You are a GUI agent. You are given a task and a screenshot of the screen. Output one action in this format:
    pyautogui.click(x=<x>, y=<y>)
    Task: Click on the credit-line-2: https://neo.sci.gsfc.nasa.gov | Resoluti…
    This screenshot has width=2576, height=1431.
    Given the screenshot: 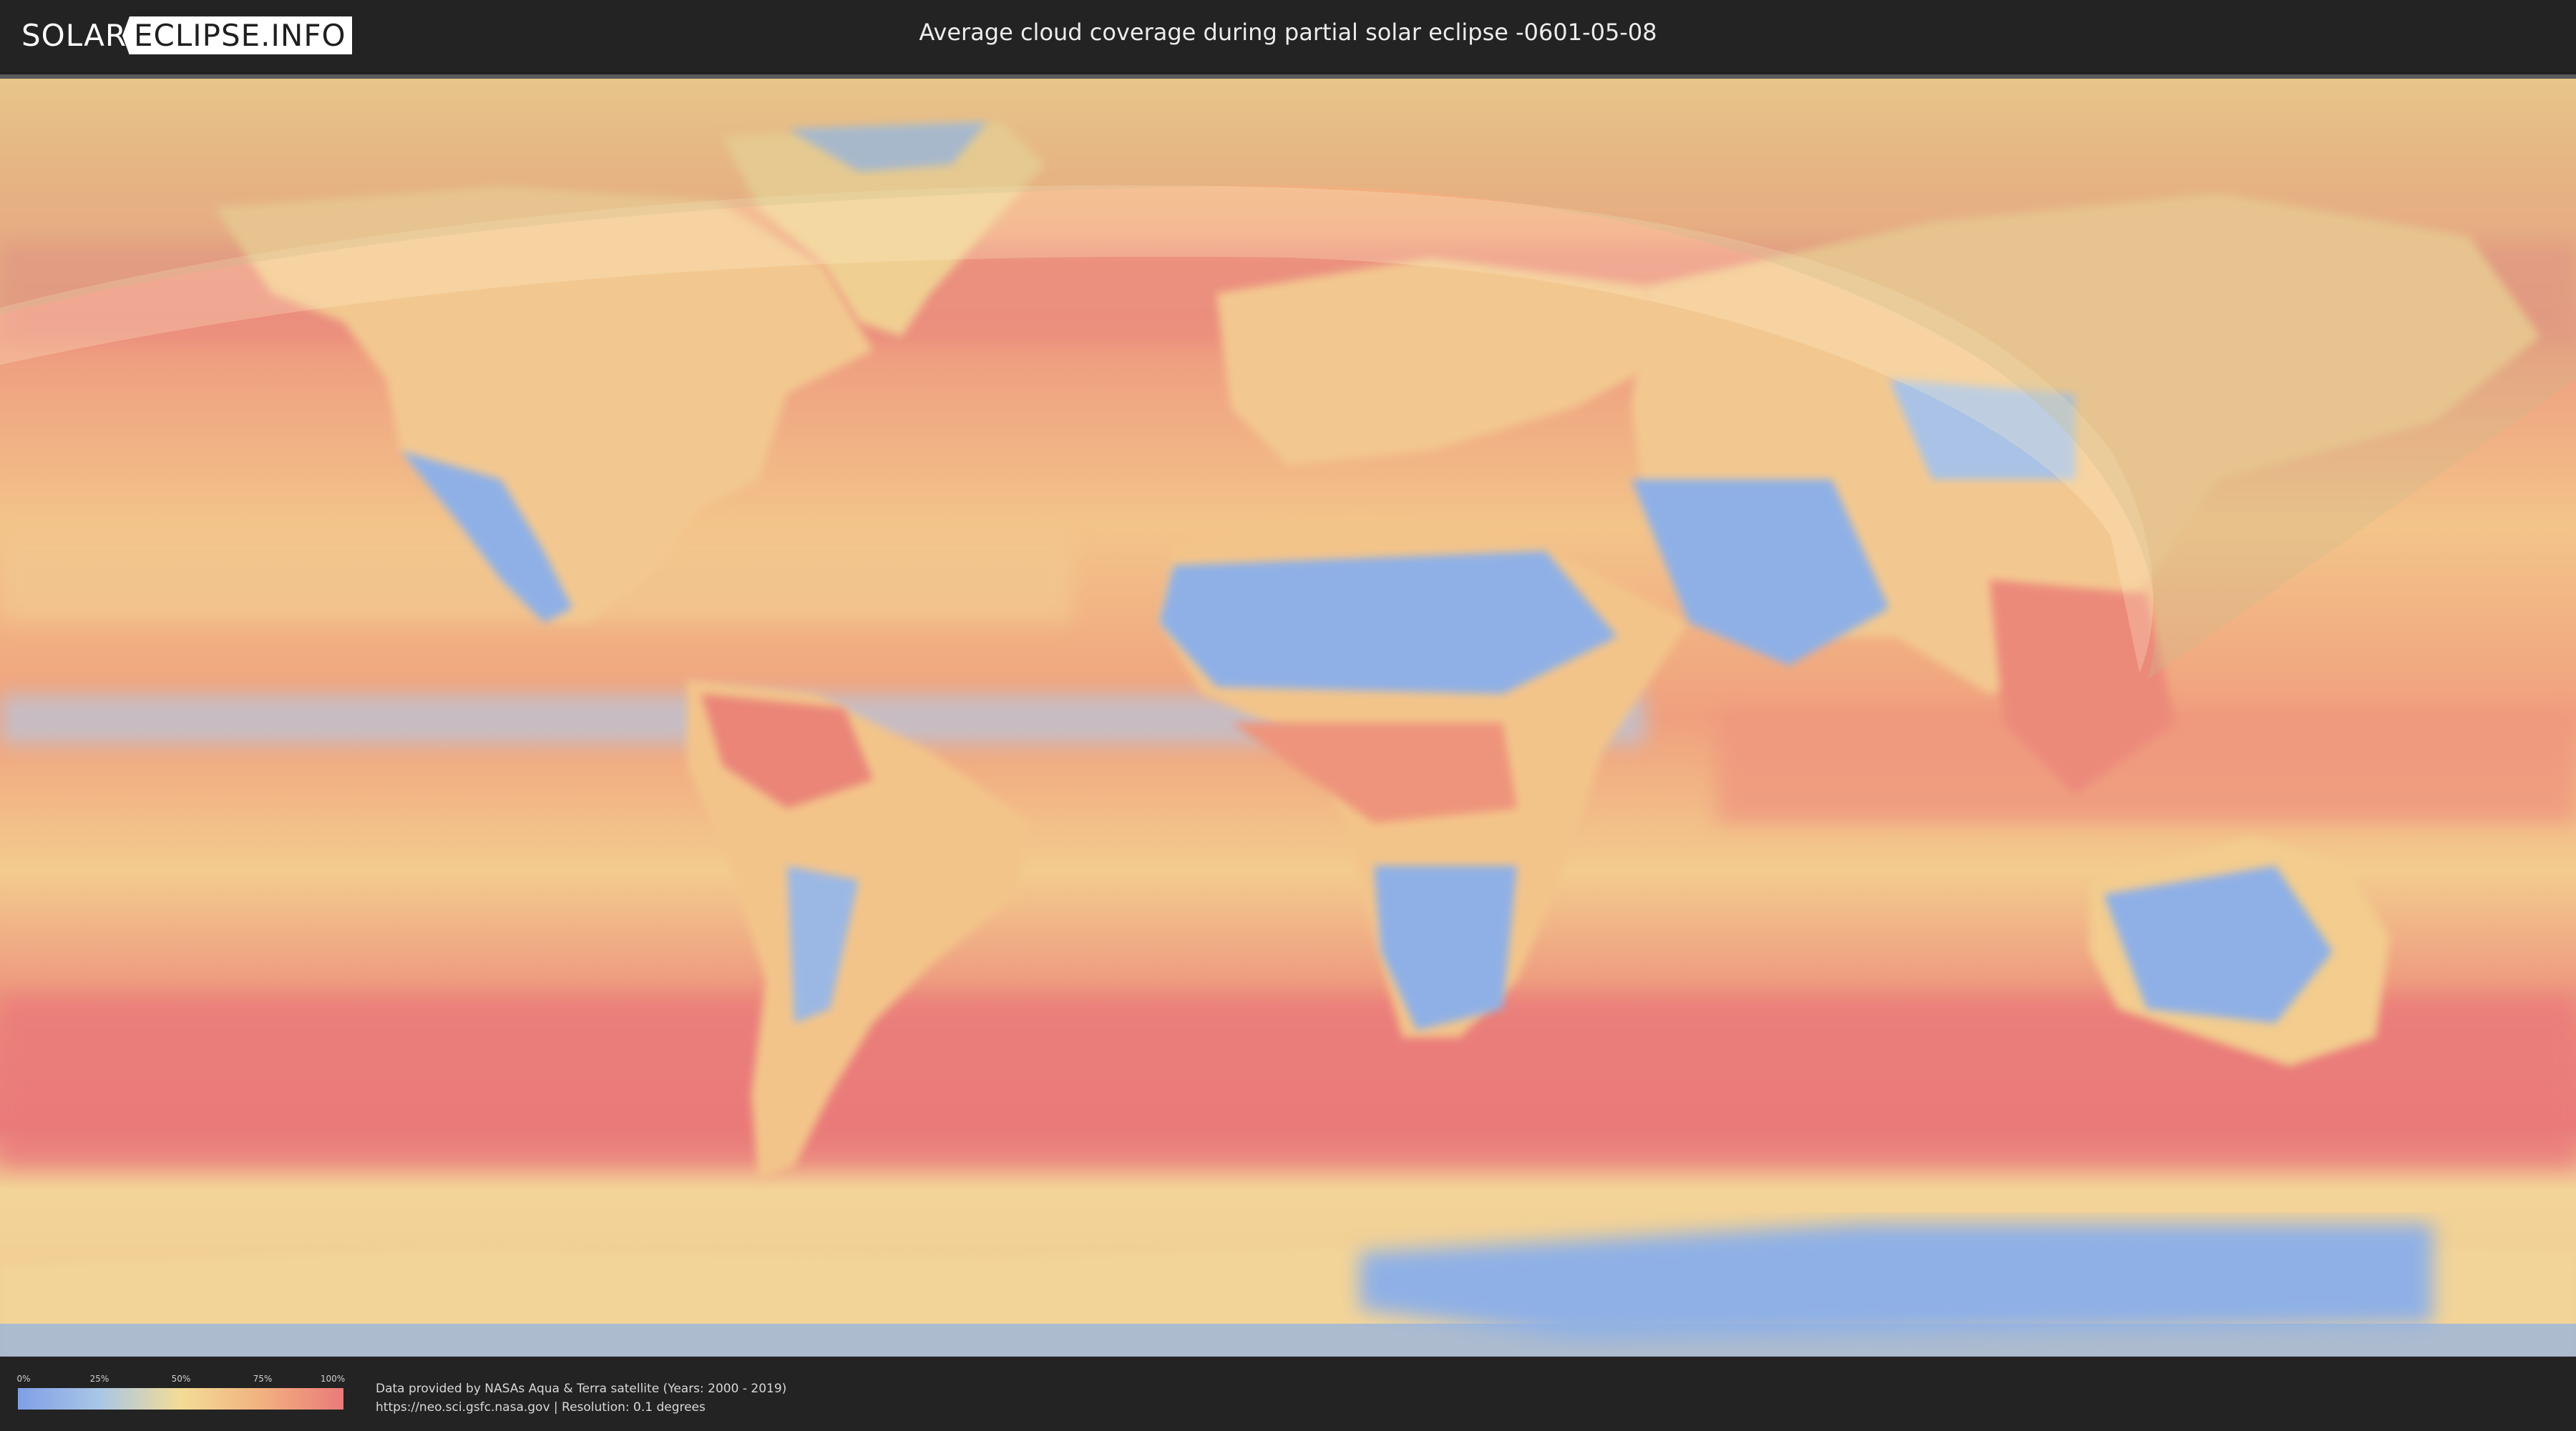 What is the action you would take?
    pyautogui.click(x=541, y=1407)
    